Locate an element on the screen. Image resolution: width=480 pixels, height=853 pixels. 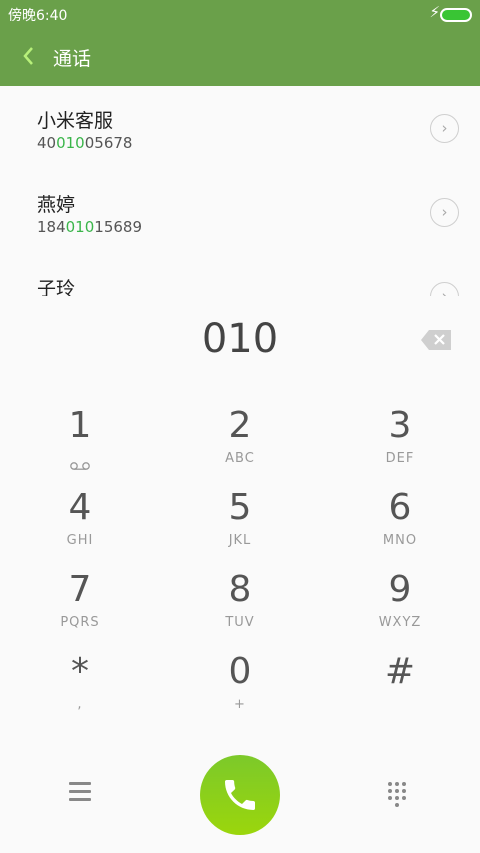
contact-number: 4001005678 is located at coordinates (85, 143).